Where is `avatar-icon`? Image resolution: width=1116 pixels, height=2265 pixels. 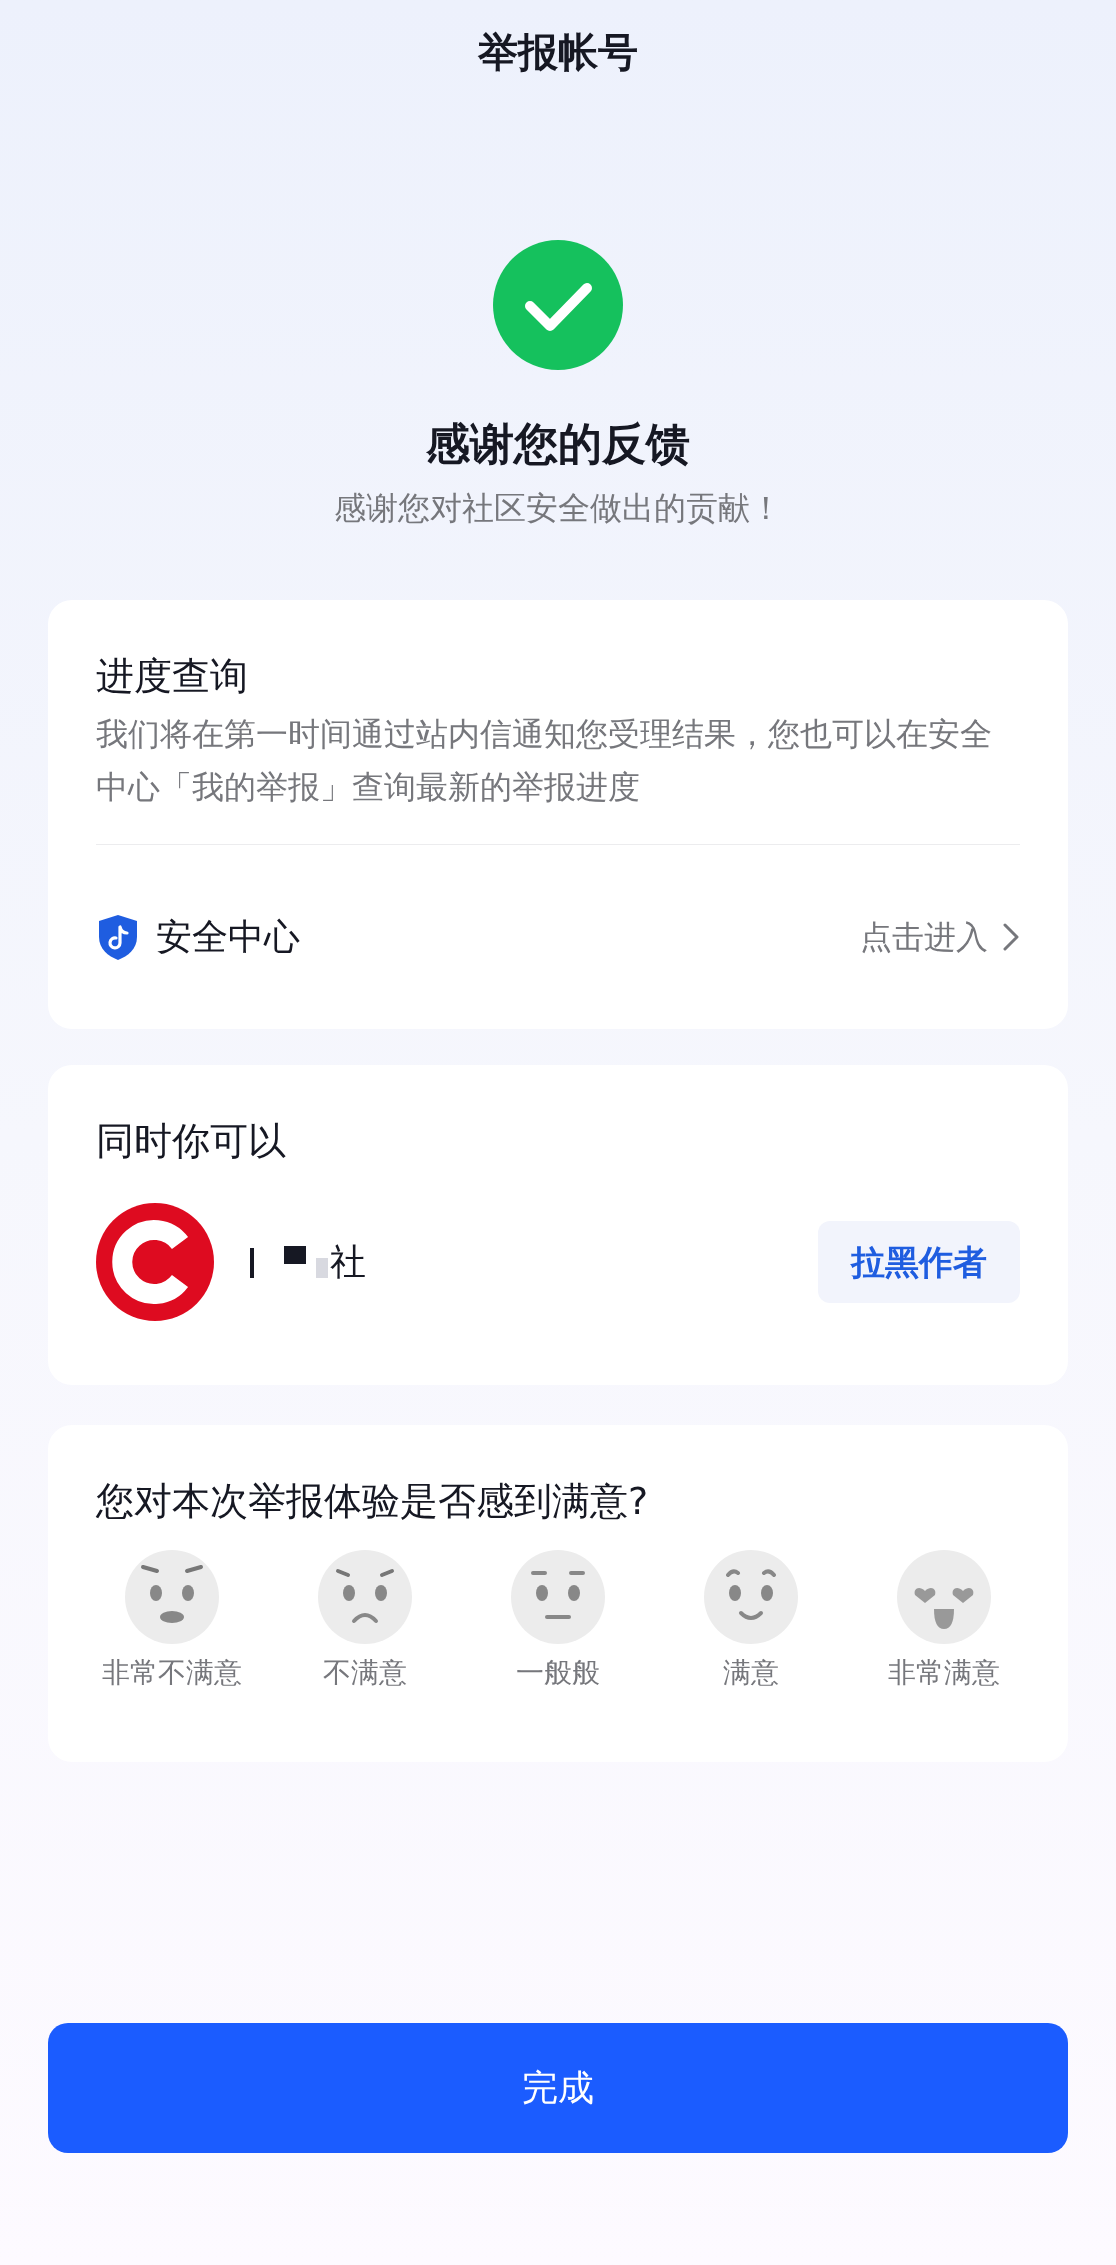 avatar-icon is located at coordinates (155, 1262).